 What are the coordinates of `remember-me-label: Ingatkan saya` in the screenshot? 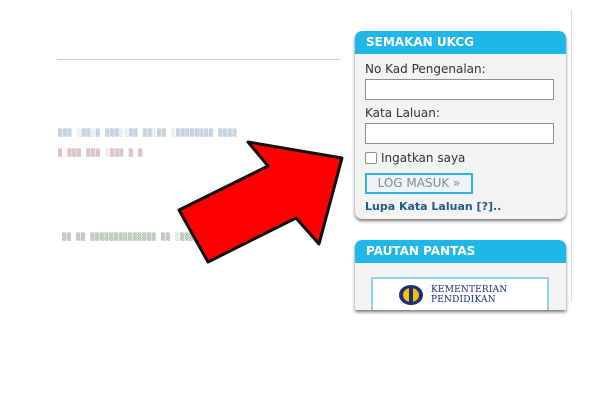 It's located at (423, 158).